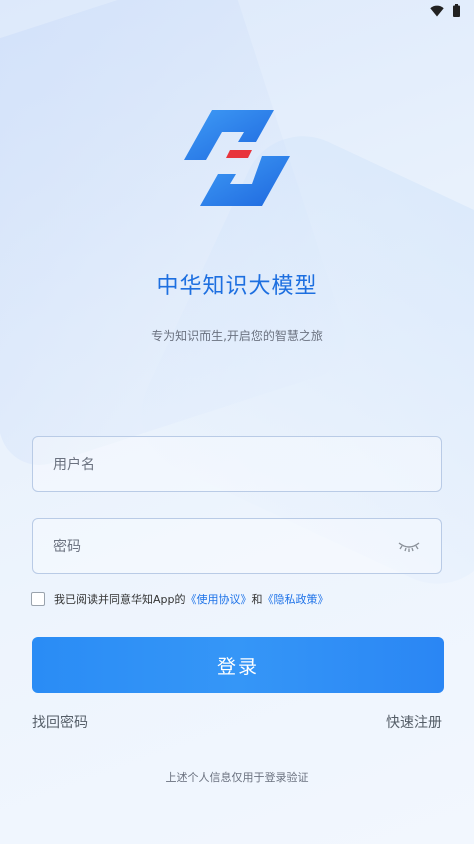 The height and width of the screenshot is (844, 474). What do you see at coordinates (409, 546) in the screenshot?
I see `eye-closed-icon` at bounding box center [409, 546].